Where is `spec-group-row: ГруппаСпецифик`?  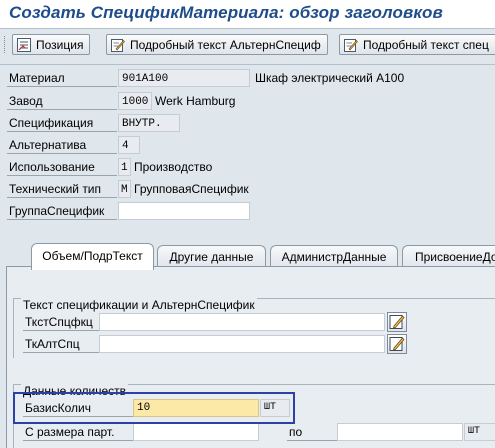 spec-group-row: ГруппаСпецифик is located at coordinates (247, 211).